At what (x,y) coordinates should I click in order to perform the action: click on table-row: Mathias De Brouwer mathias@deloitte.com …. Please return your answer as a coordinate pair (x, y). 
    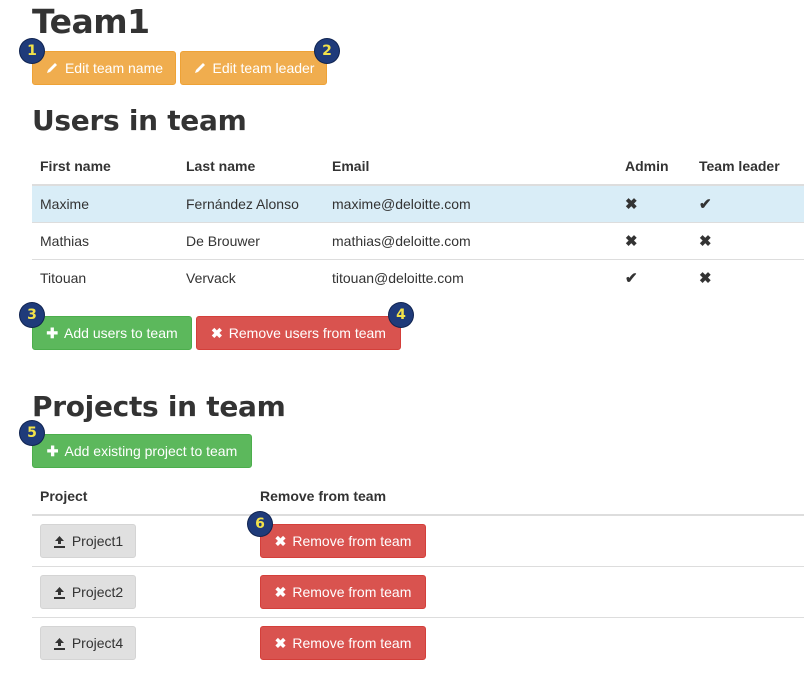
    Looking at the image, I should click on (418, 241).